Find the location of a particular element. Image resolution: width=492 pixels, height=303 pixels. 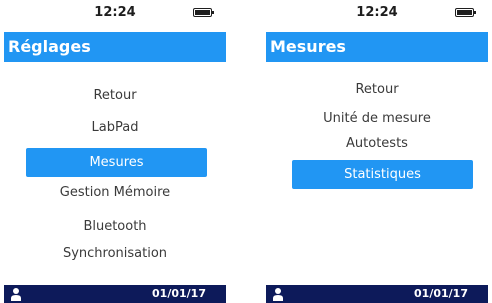

title-bar: Réglages is located at coordinates (115, 47).